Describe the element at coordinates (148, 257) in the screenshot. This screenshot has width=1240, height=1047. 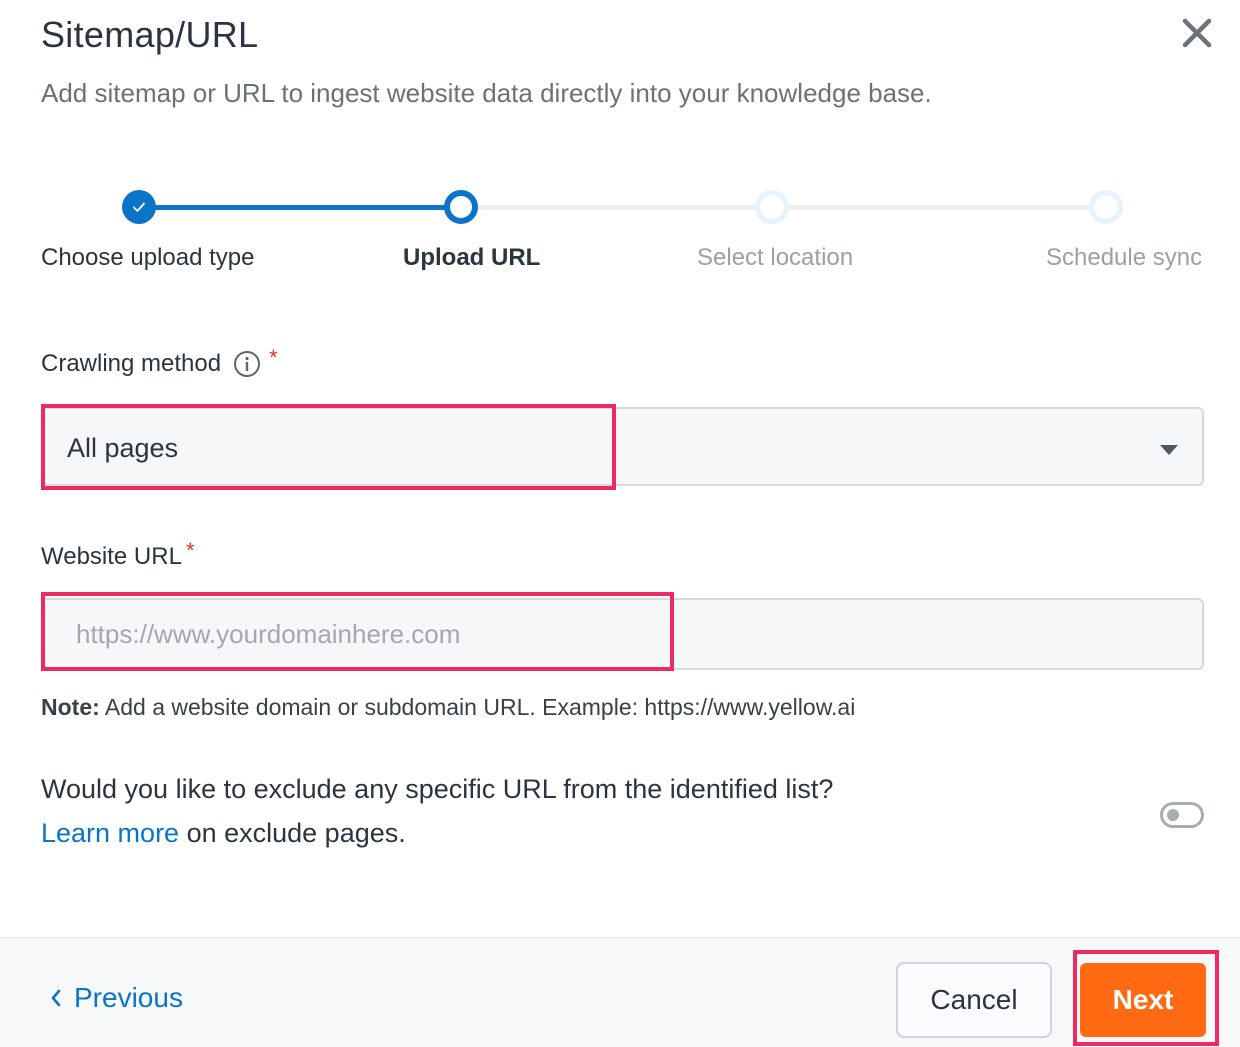
I see `step-1-label: Choose upload type` at that location.